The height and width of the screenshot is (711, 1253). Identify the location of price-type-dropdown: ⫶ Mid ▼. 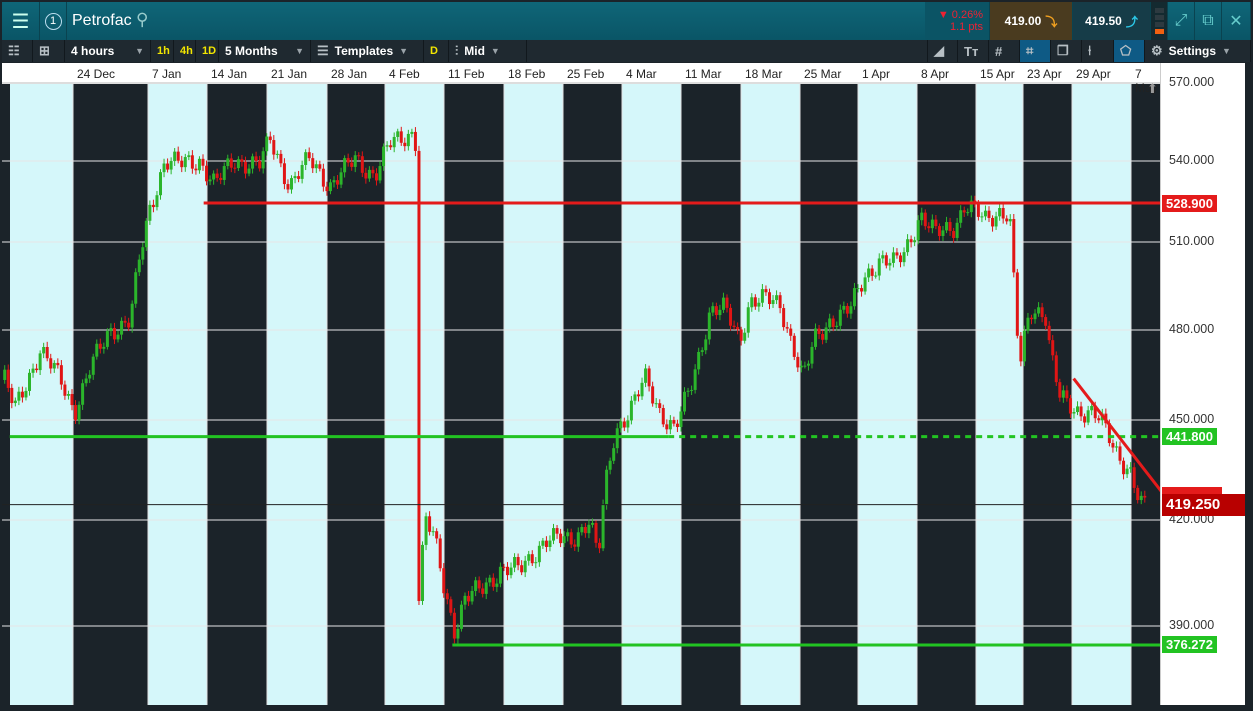
(488, 51).